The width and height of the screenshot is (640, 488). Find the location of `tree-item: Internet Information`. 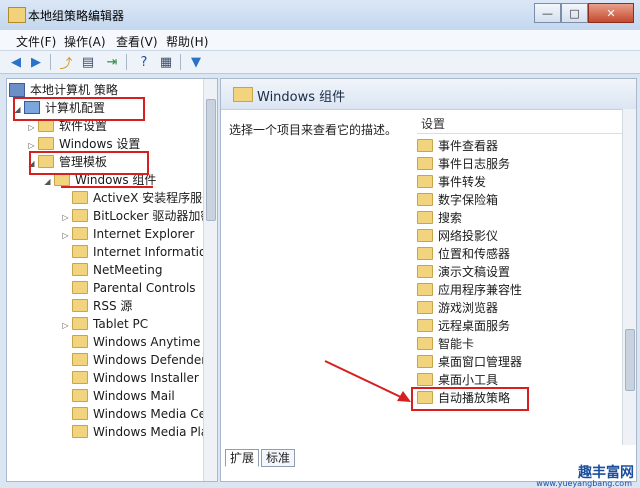

tree-item: Internet Information is located at coordinates (137, 252).